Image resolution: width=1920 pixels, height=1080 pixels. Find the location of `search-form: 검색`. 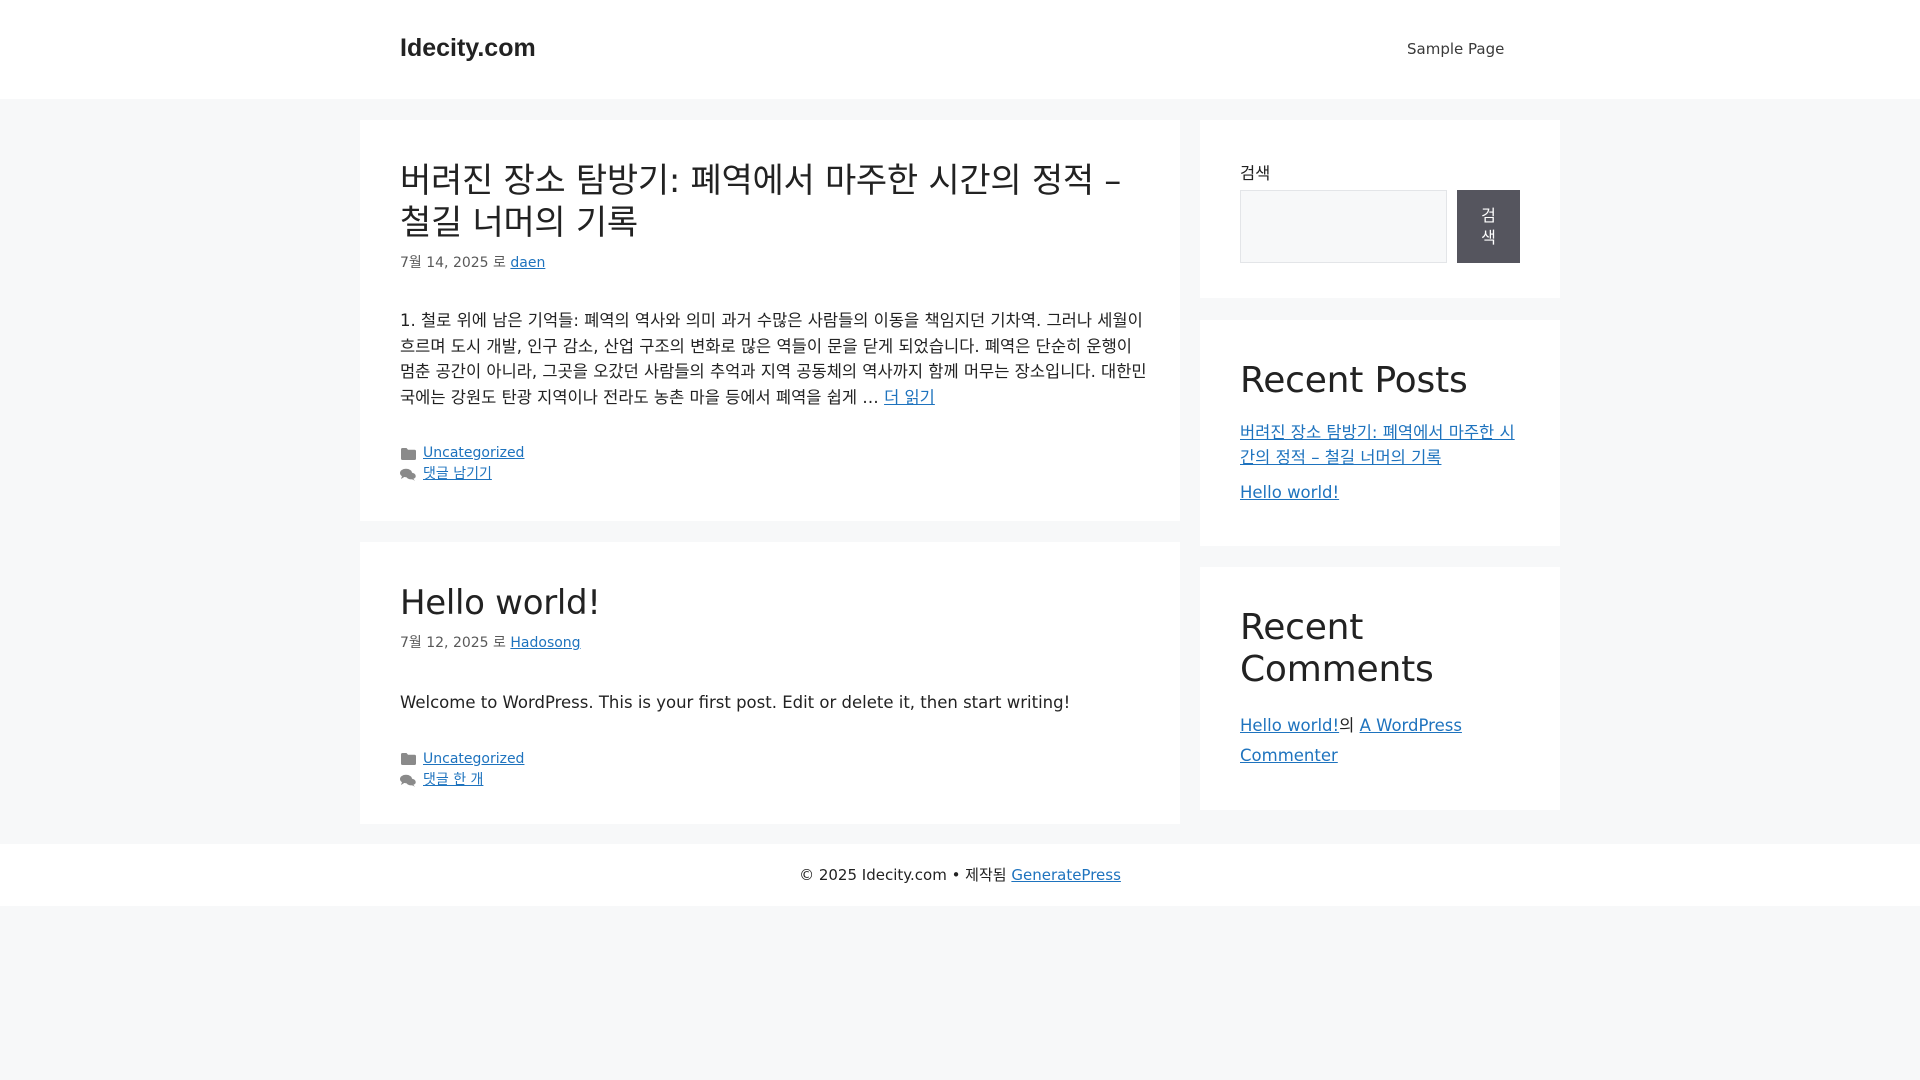

search-form: 검색 is located at coordinates (1380, 226).